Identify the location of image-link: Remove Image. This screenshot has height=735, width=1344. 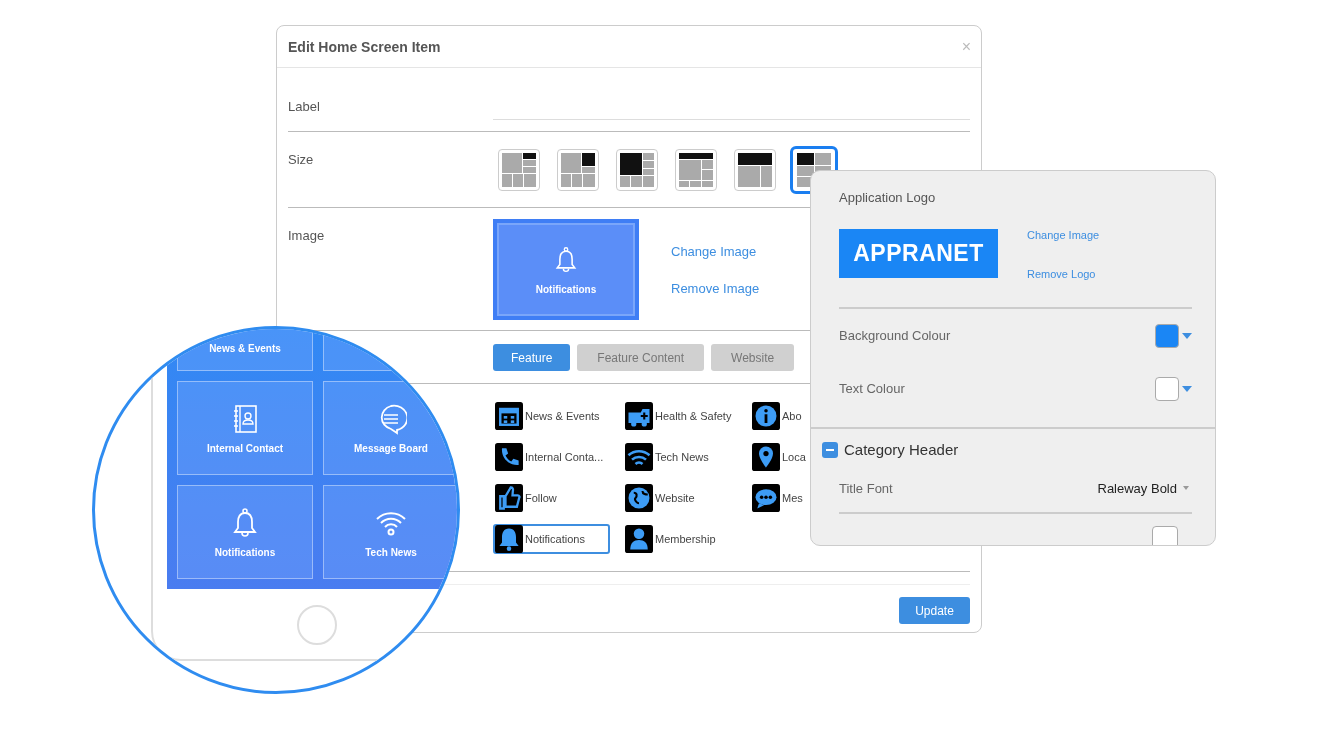
(715, 288).